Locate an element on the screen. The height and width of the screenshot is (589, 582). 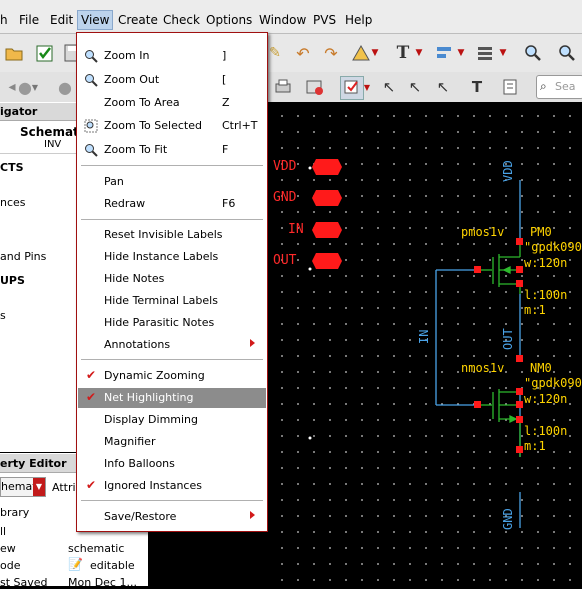
align-icon is located at coordinates (445, 53).